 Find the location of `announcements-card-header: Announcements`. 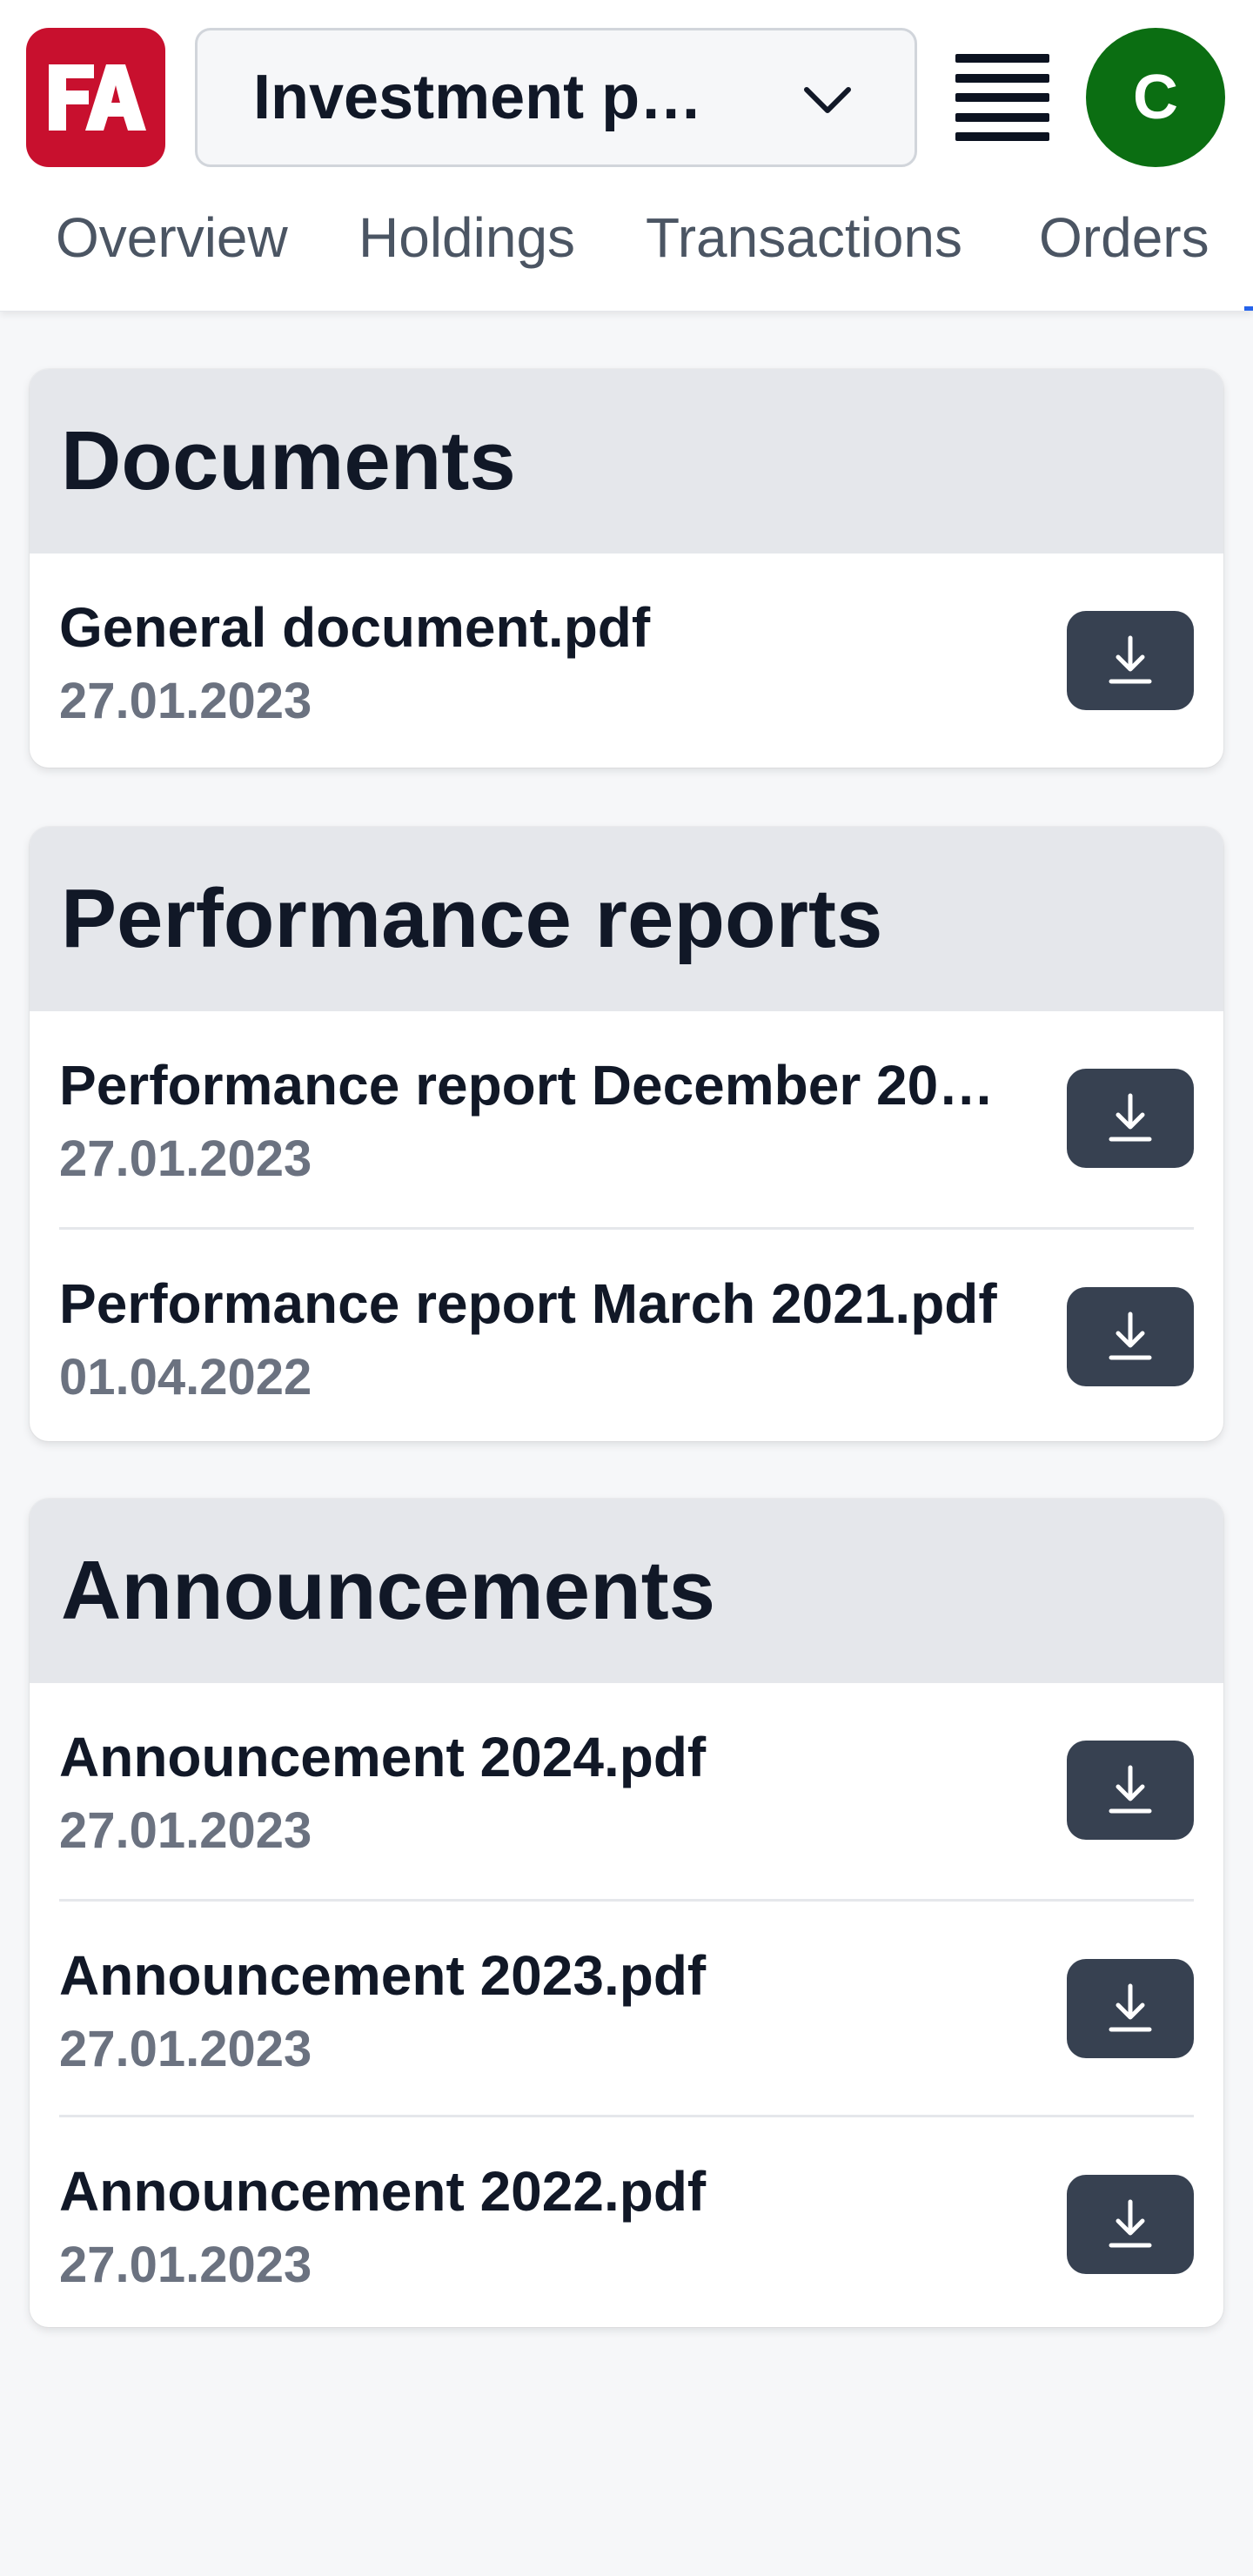

announcements-card-header: Announcements is located at coordinates (626, 1591).